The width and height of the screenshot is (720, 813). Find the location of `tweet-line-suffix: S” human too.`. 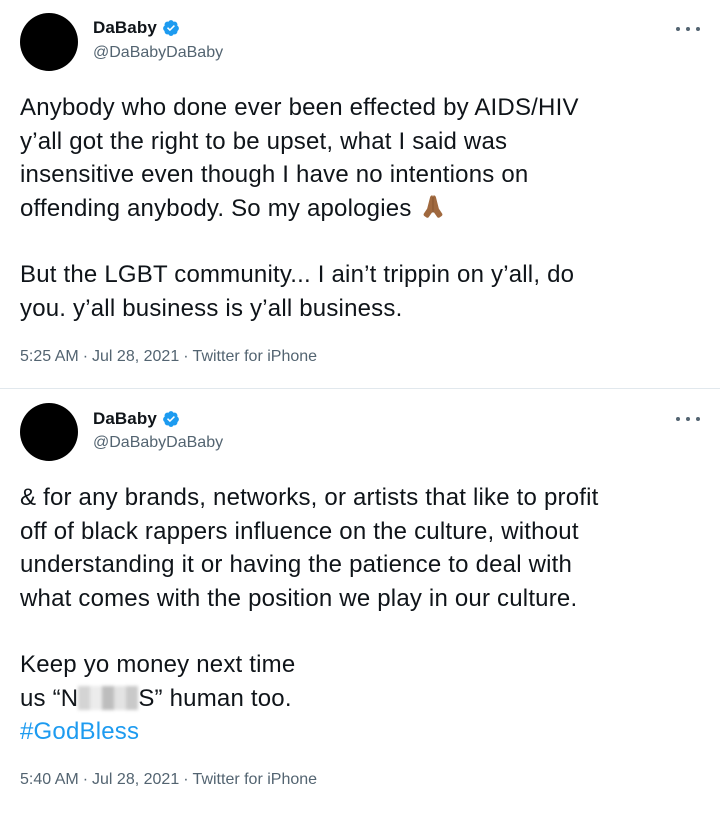

tweet-line-suffix: S” human too. is located at coordinates (215, 698).